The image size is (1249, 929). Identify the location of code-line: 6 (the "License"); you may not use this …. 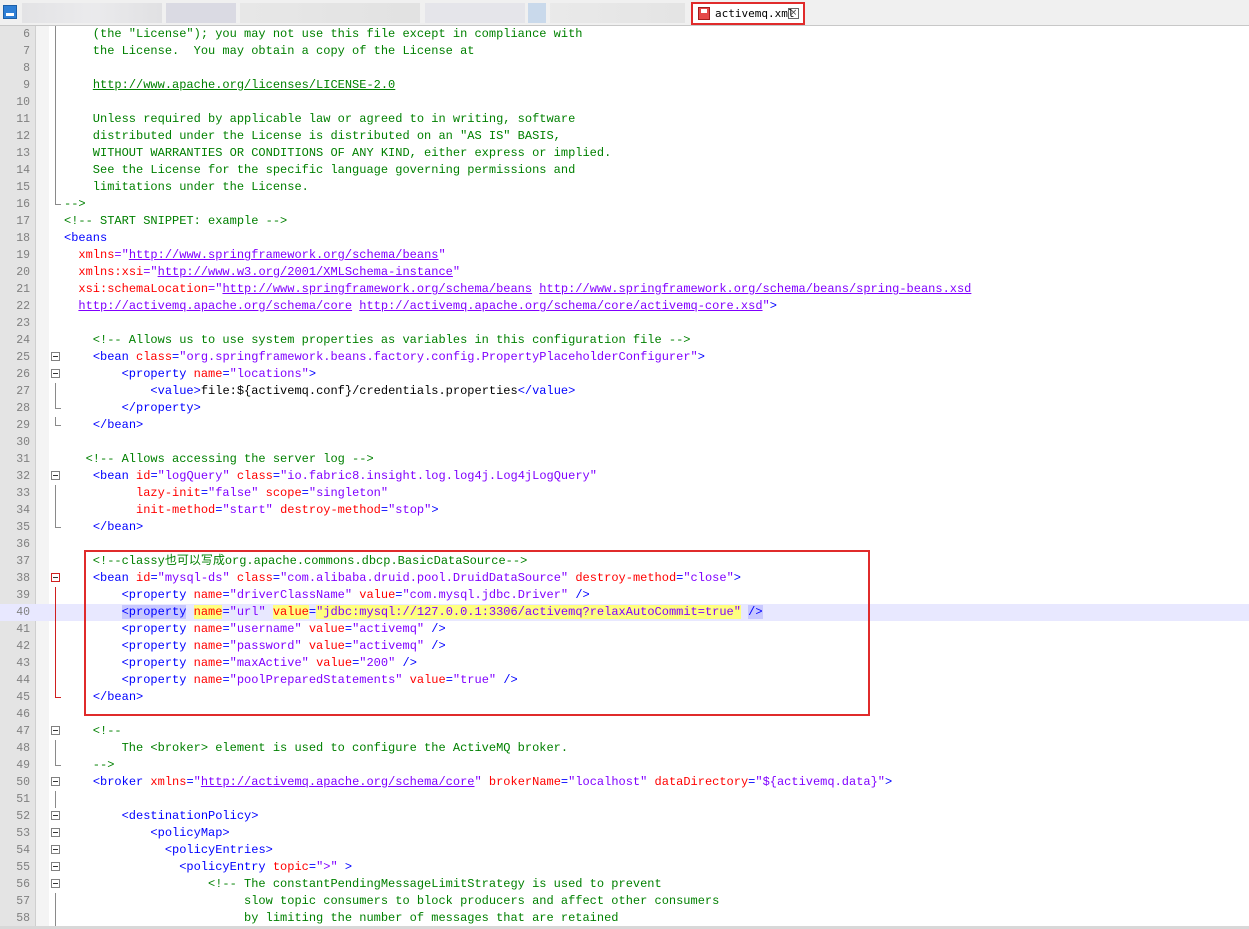
(624, 34).